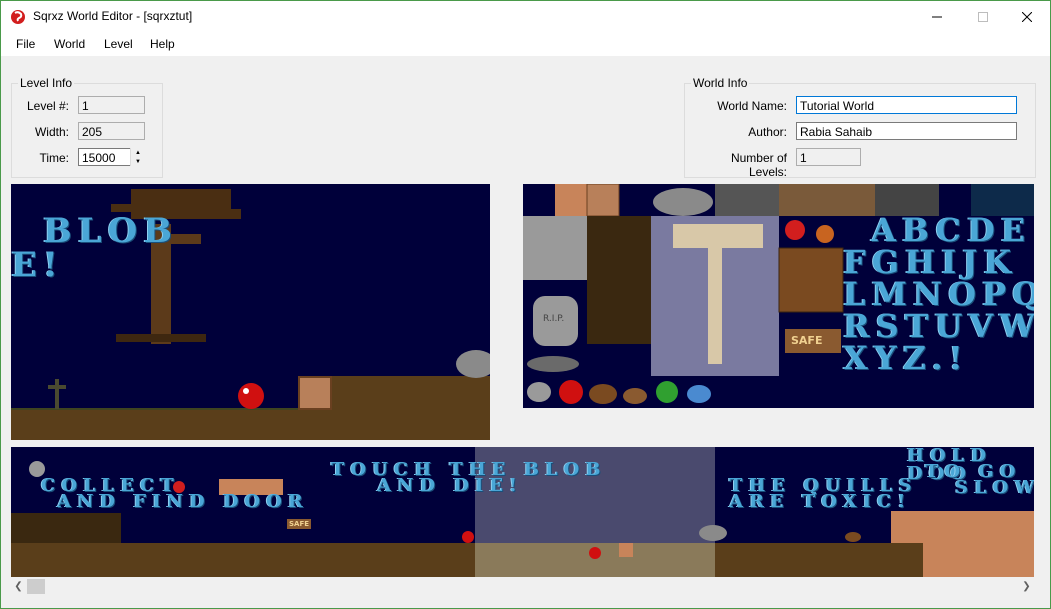 Image resolution: width=1051 pixels, height=609 pixels. Describe the element at coordinates (758, 165) in the screenshot. I see `levels-count-label: Number of Levels:` at that location.